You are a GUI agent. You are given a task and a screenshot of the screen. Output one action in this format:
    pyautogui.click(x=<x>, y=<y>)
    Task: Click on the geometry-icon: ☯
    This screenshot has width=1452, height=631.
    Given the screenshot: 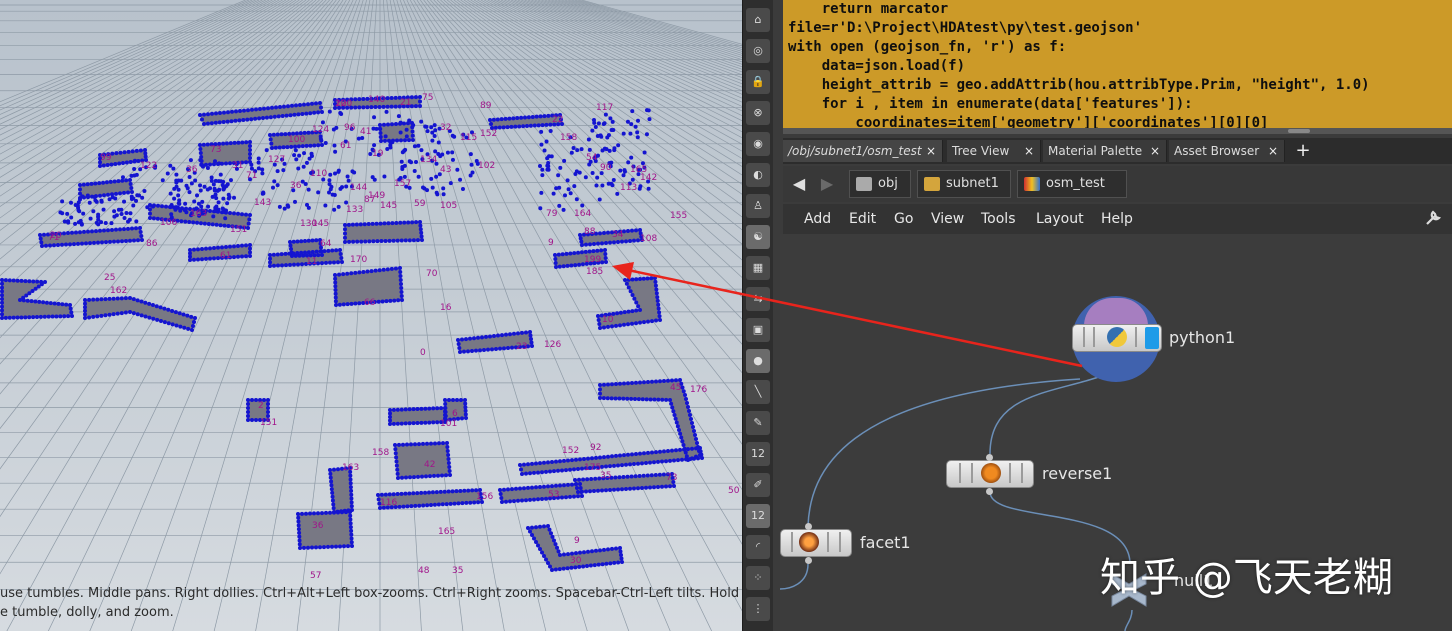 What is the action you would take?
    pyautogui.click(x=758, y=237)
    